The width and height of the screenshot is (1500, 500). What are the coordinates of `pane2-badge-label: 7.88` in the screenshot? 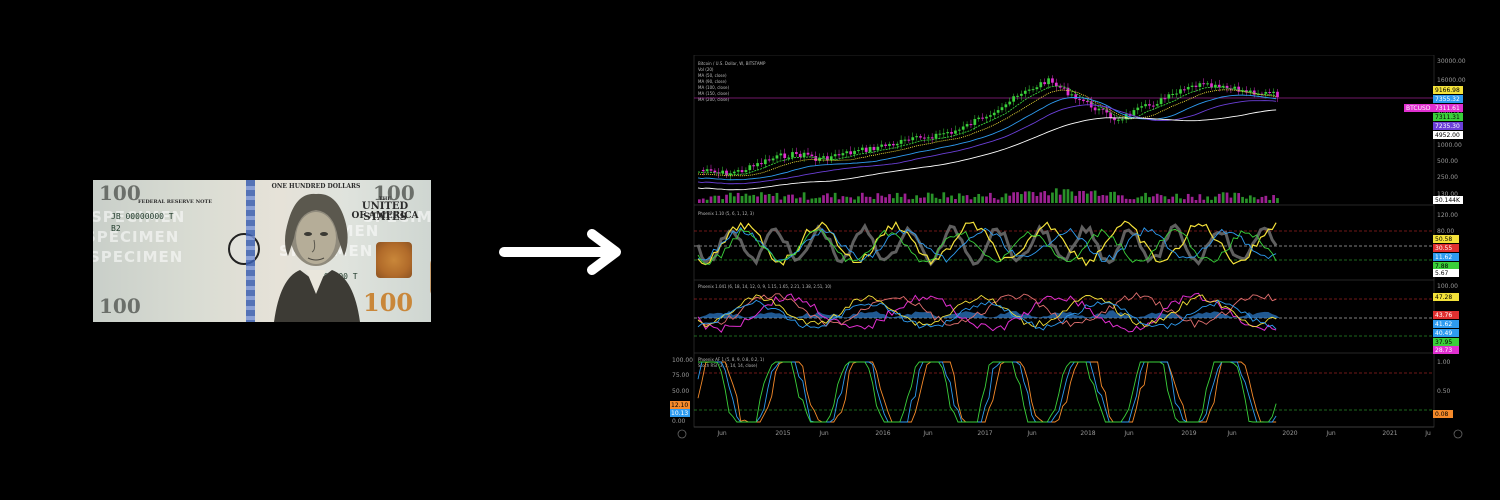 It's located at (1442, 266).